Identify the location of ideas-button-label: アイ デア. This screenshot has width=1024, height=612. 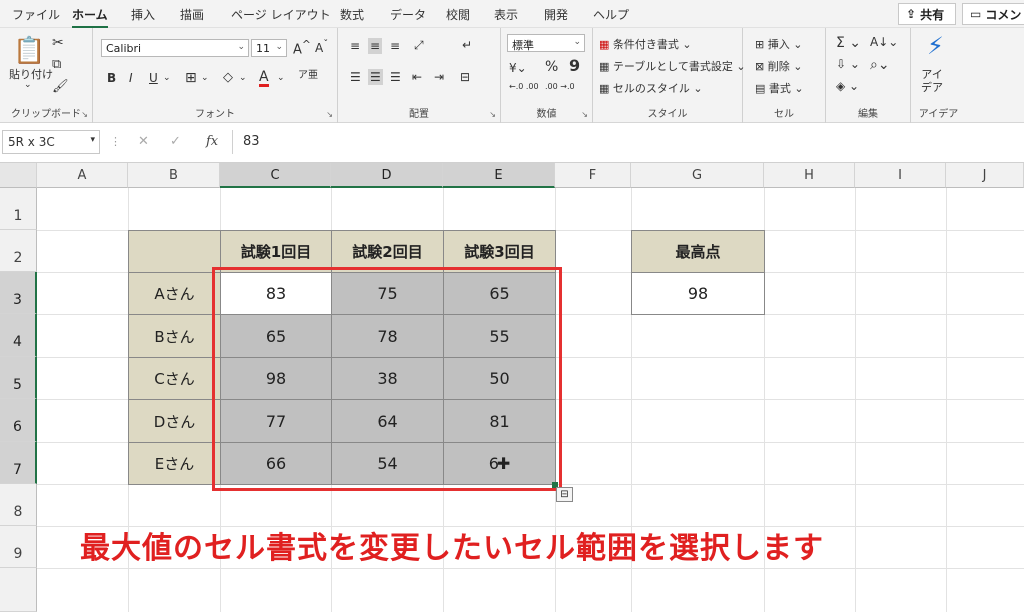
(932, 81).